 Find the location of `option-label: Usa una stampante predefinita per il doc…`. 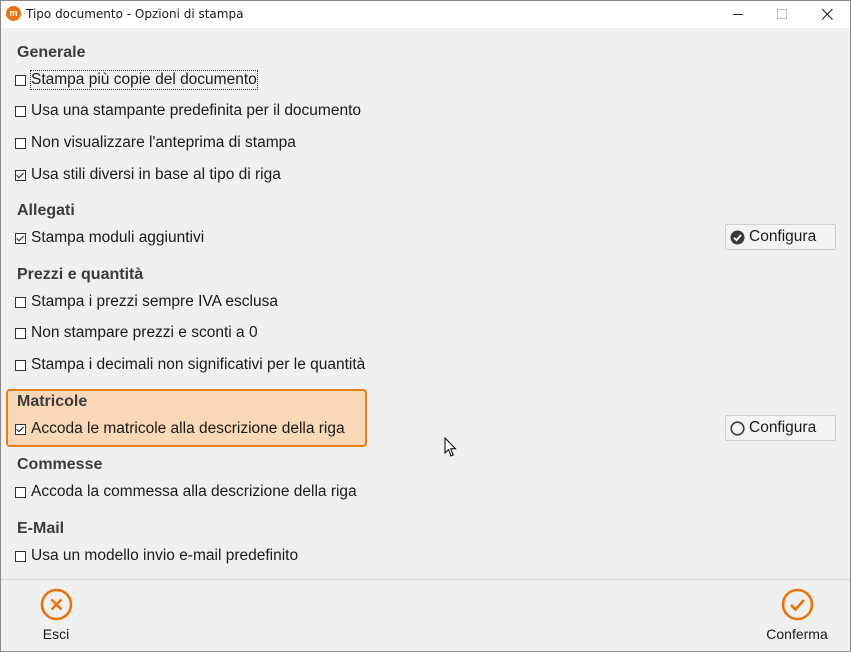

option-label: Usa una stampante predefinita per il doc… is located at coordinates (196, 110).